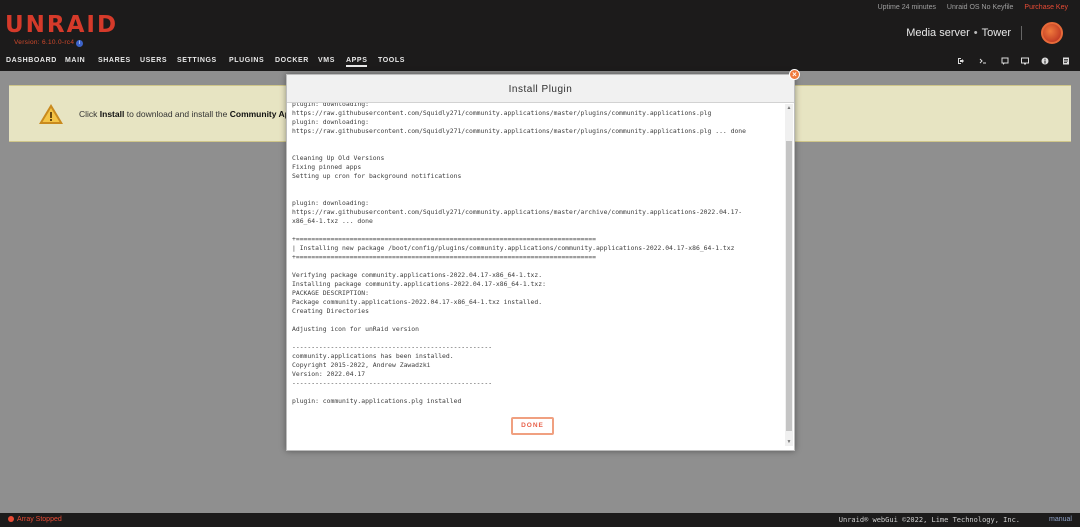  Describe the element at coordinates (51, 114) in the screenshot. I see `warning-icon` at that location.